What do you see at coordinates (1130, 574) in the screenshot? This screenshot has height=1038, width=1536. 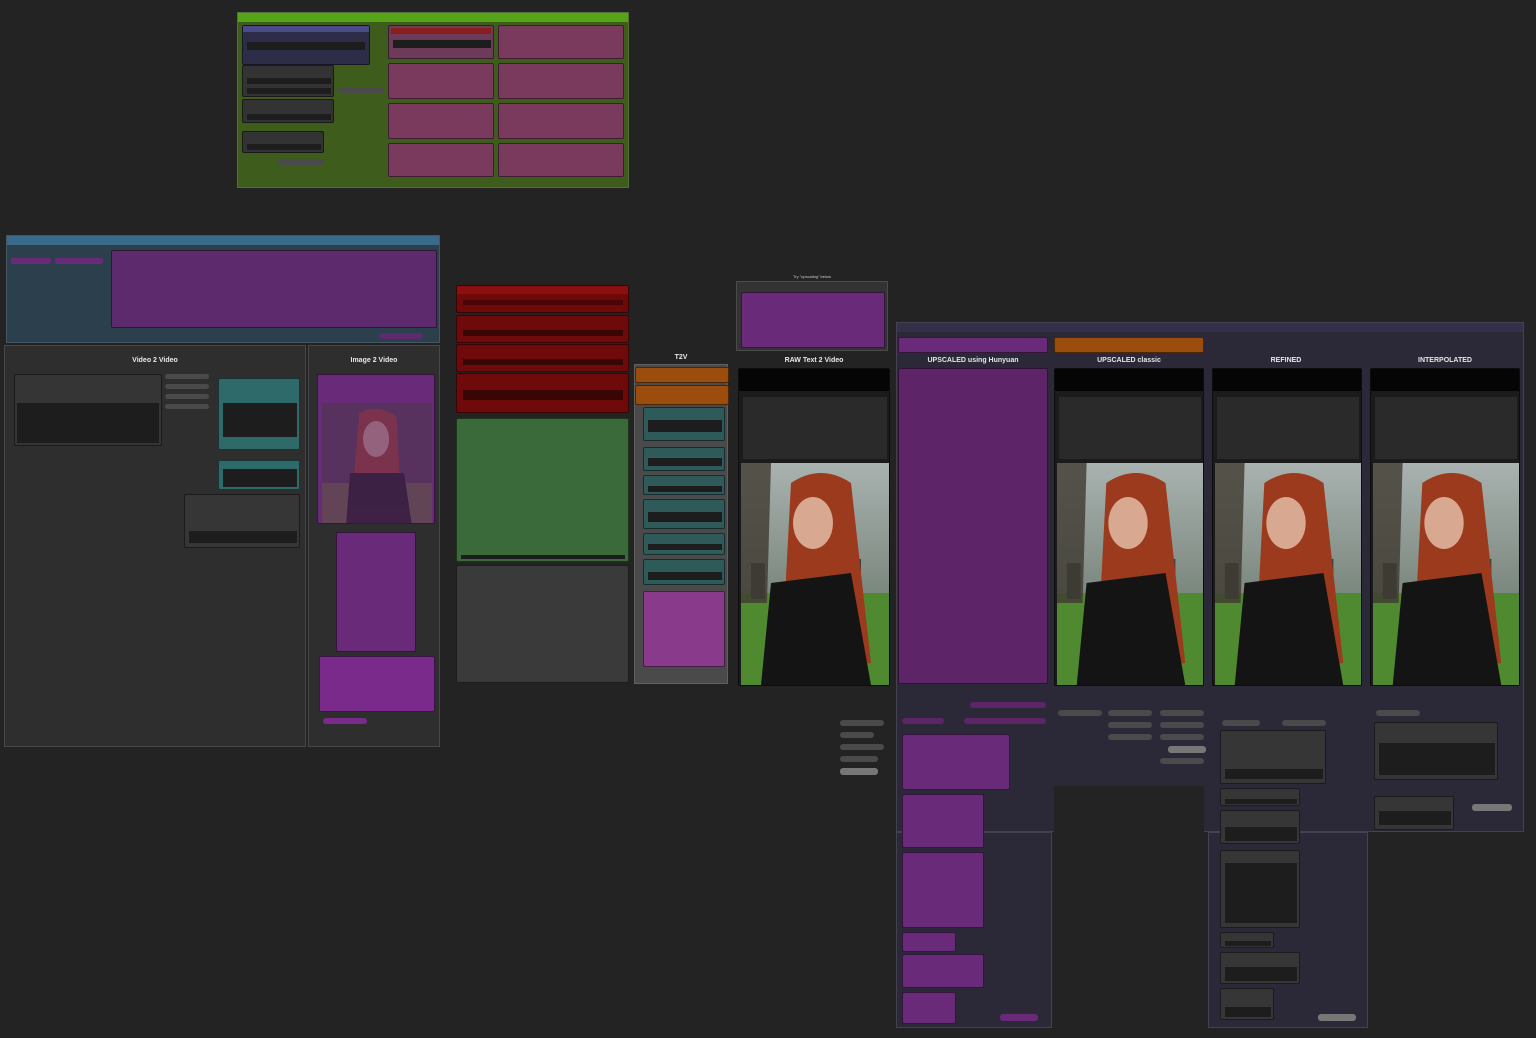 I see `classic-video-preview` at bounding box center [1130, 574].